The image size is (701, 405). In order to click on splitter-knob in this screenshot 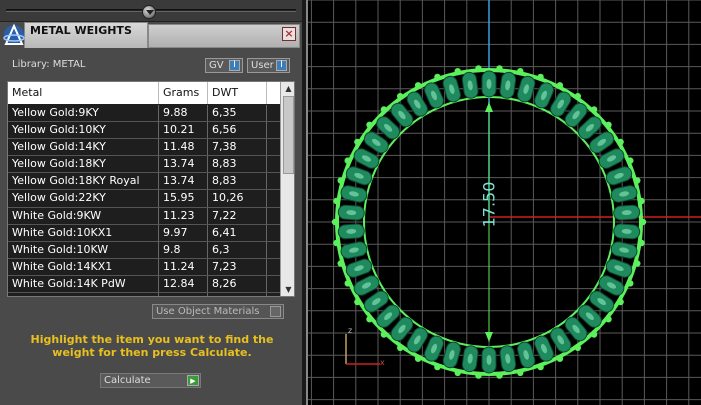, I will do `click(149, 12)`.